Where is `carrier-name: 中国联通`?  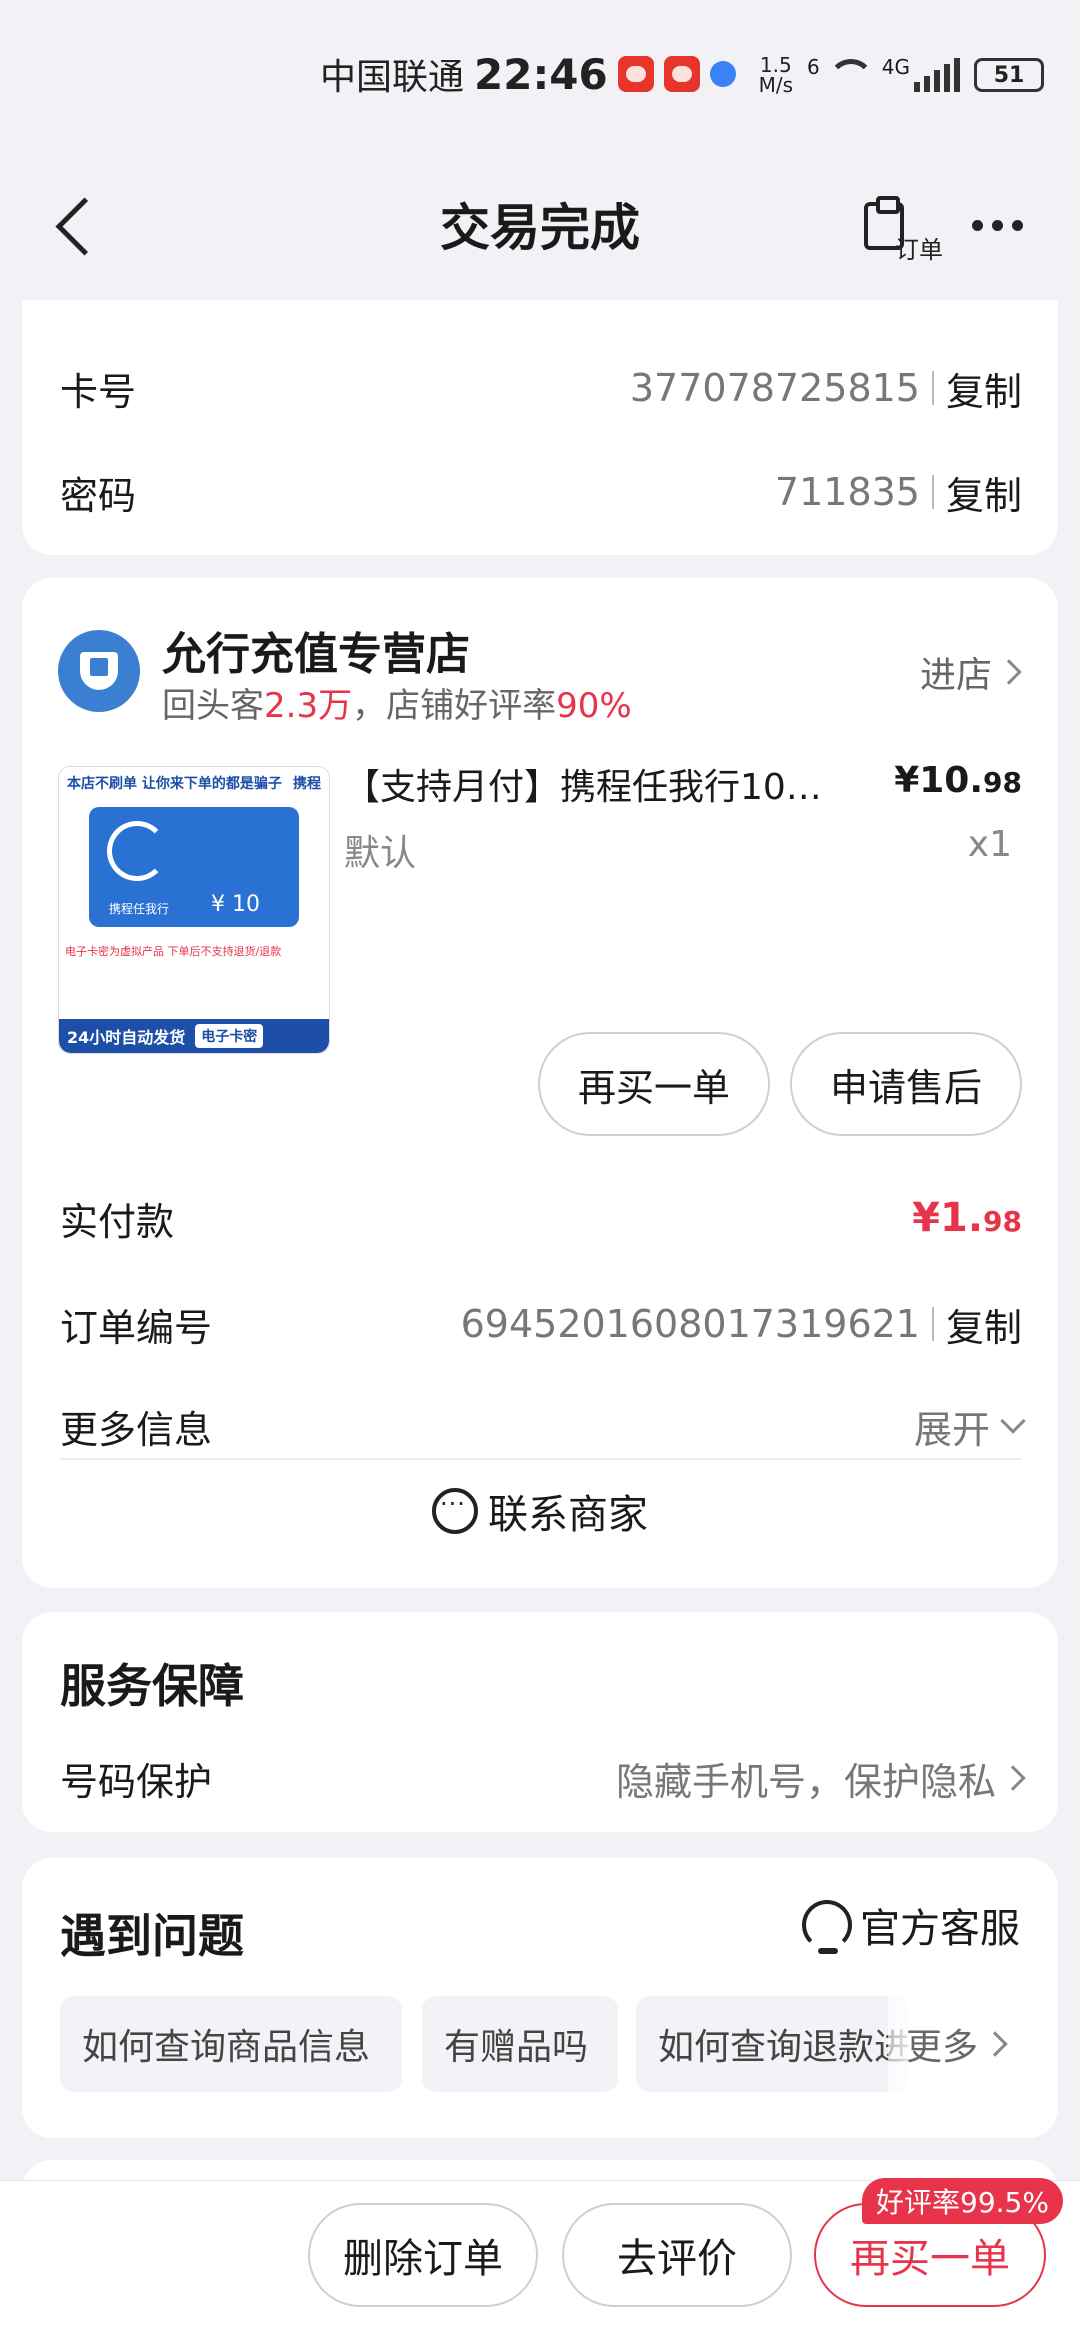 carrier-name: 中国联通 is located at coordinates (392, 77).